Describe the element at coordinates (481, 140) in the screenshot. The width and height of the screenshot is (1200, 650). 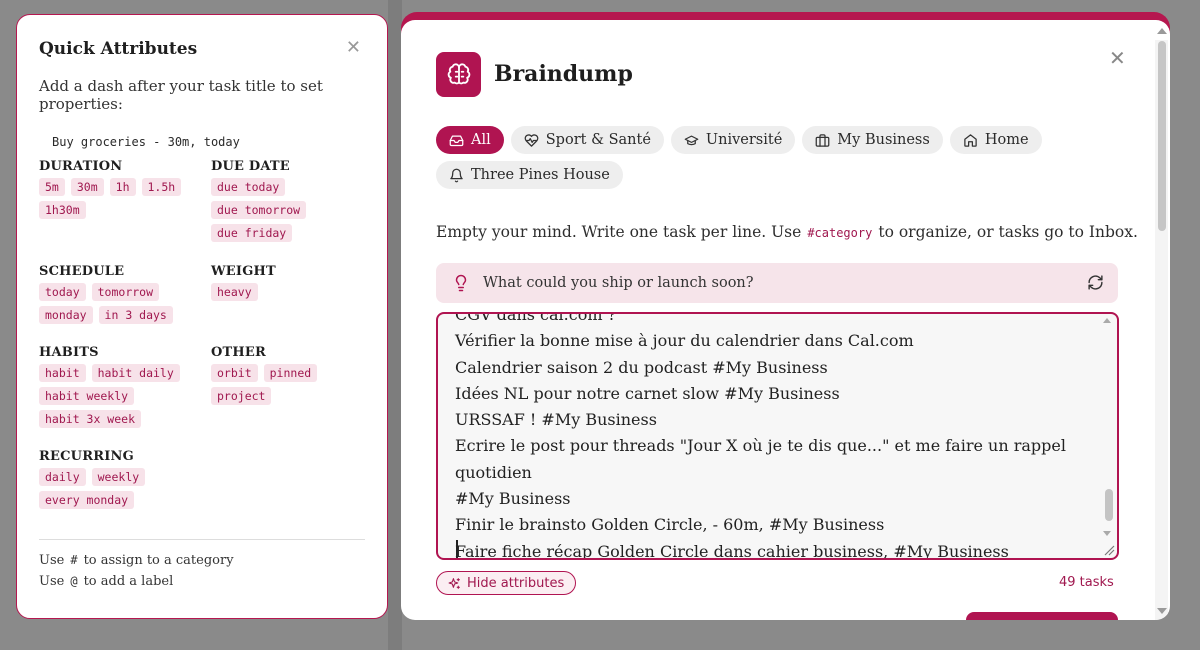
I see `tab-label: All` at that location.